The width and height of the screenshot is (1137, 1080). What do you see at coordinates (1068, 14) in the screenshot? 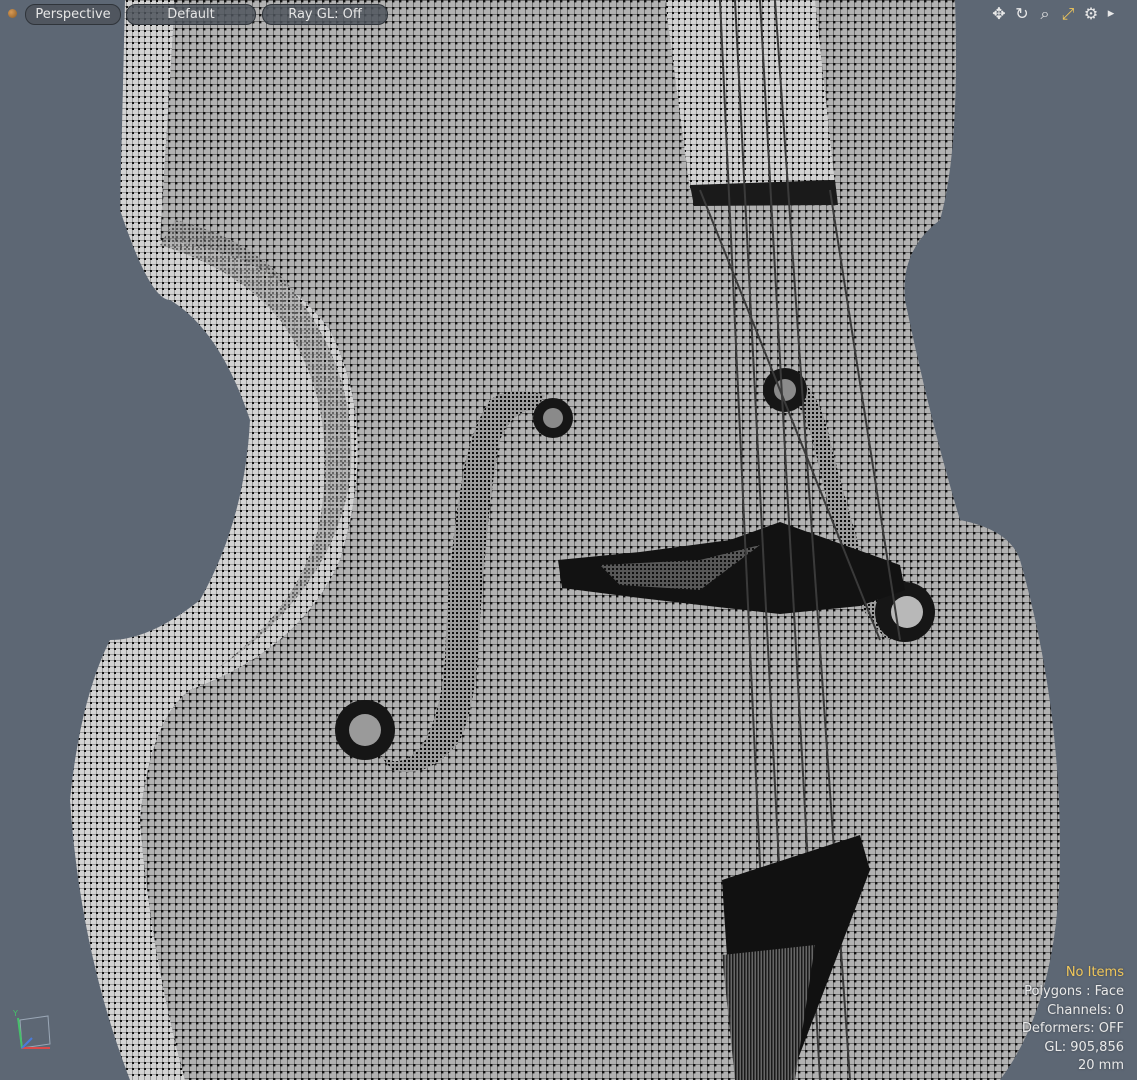
I see `fit-view-icon: ⤢` at bounding box center [1068, 14].